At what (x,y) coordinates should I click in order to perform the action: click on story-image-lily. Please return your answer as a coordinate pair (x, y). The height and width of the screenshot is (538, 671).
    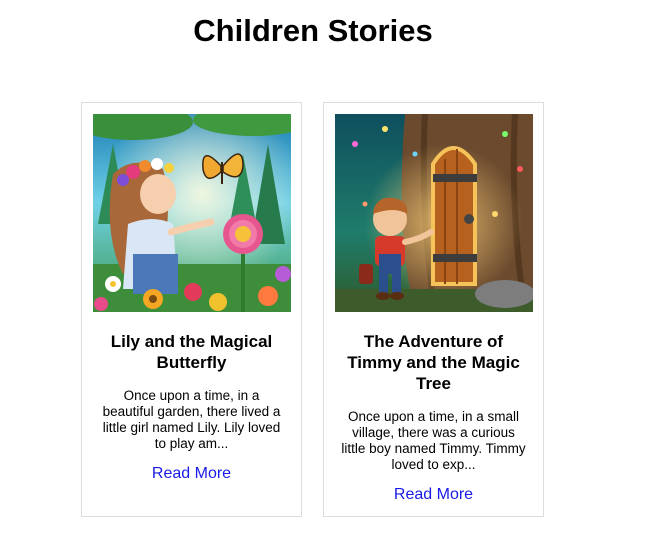
    Looking at the image, I should click on (192, 213).